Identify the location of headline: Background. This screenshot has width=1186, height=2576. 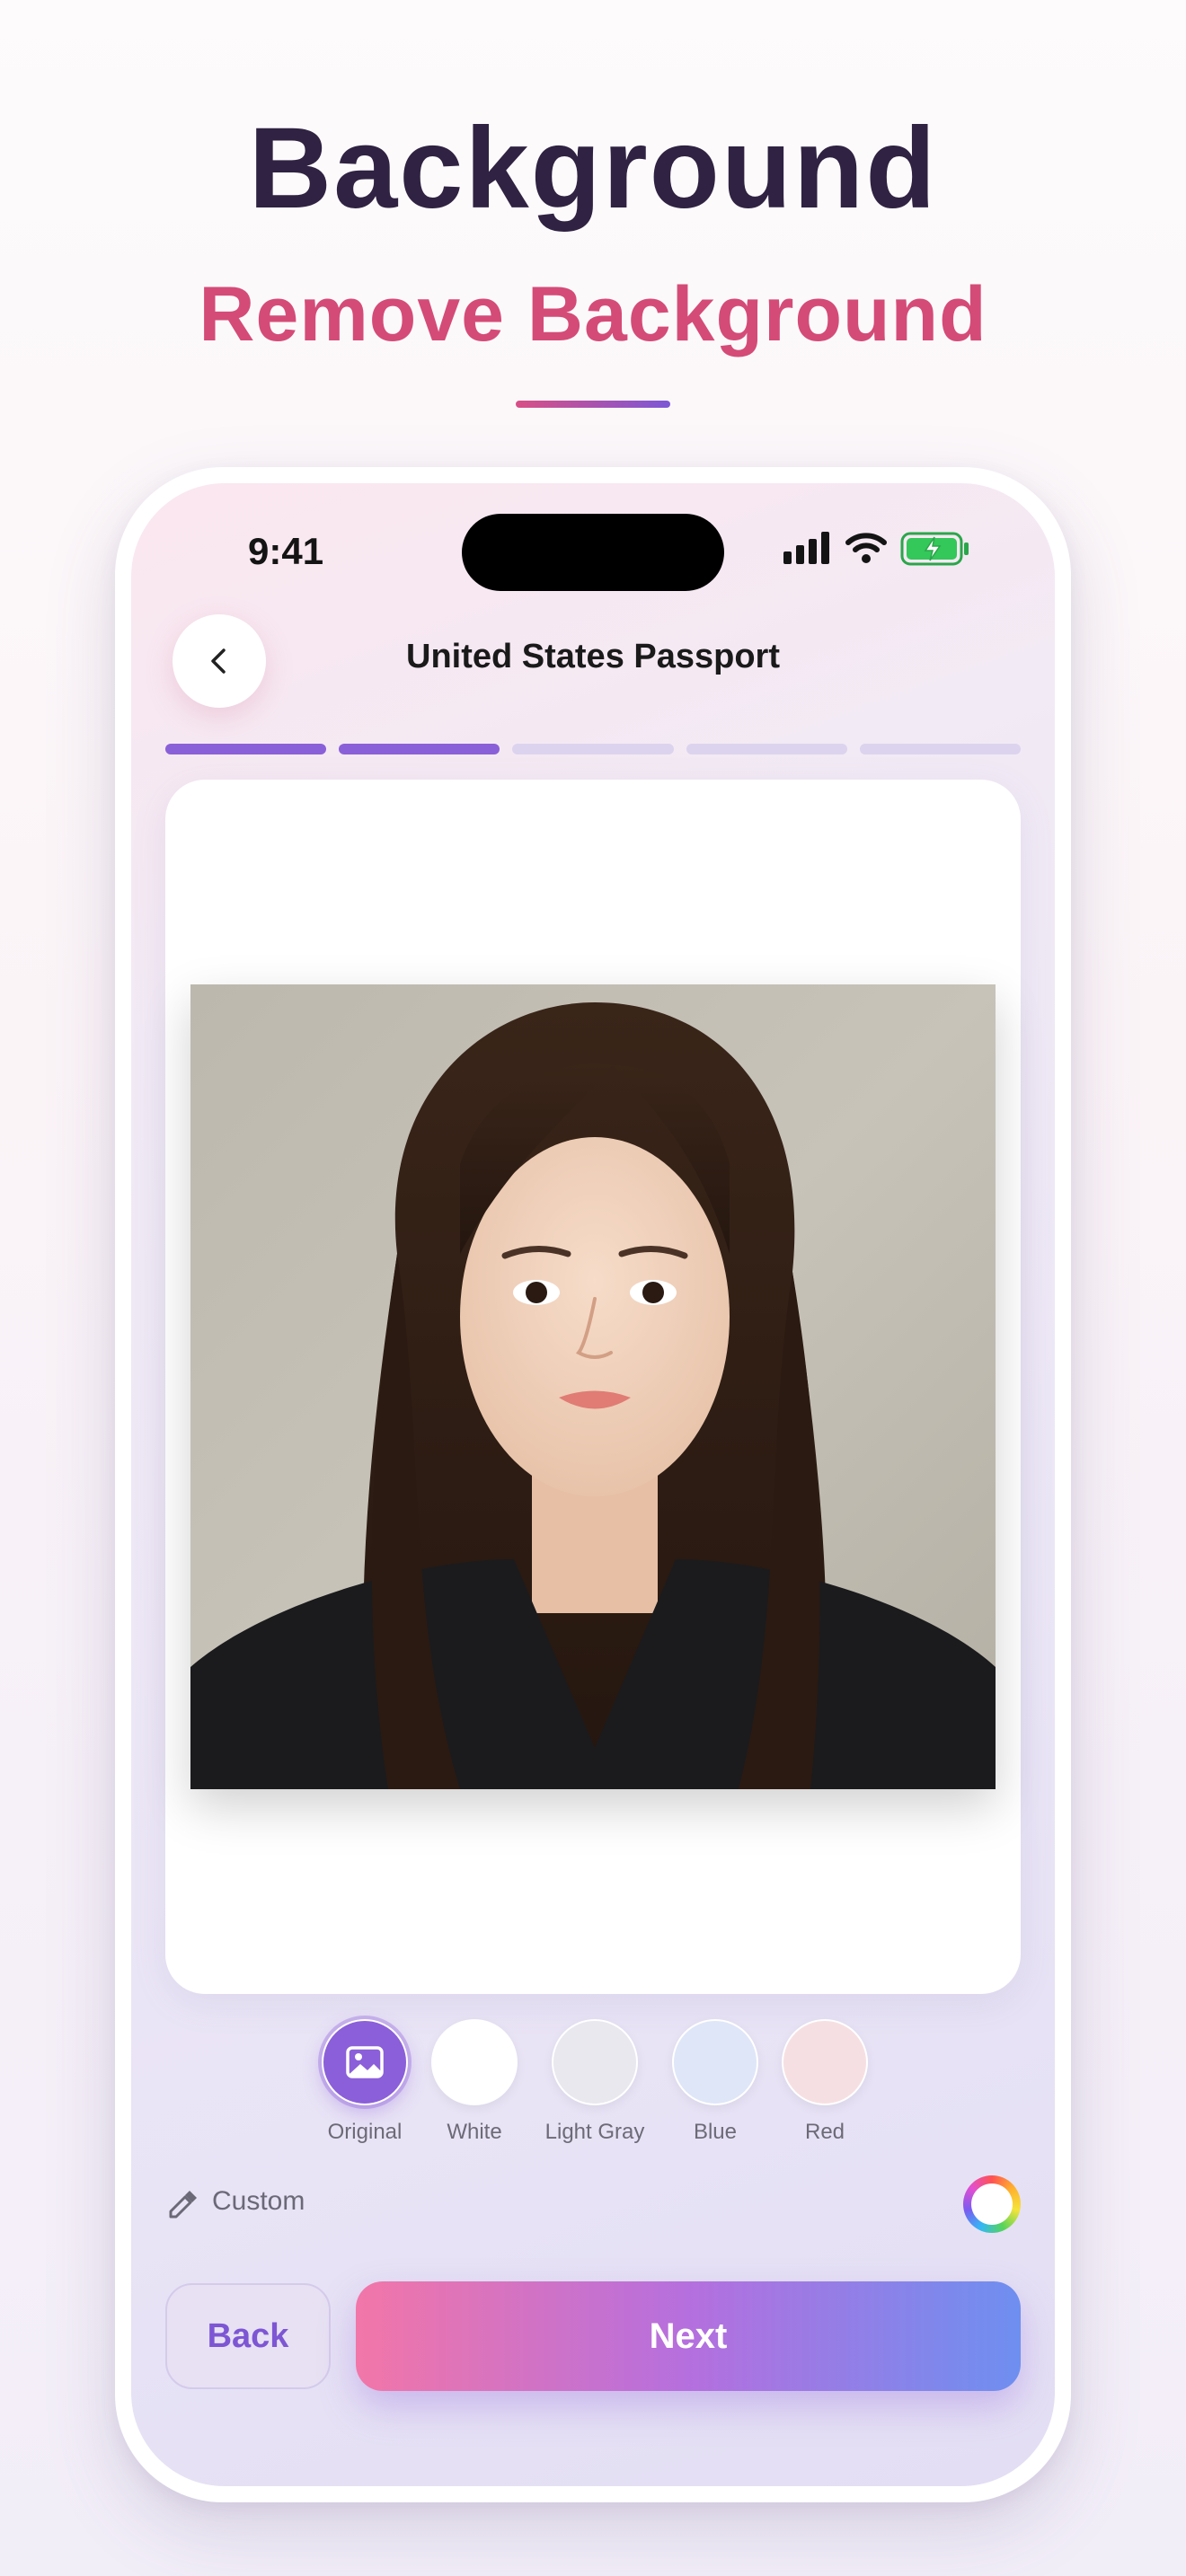
(593, 168).